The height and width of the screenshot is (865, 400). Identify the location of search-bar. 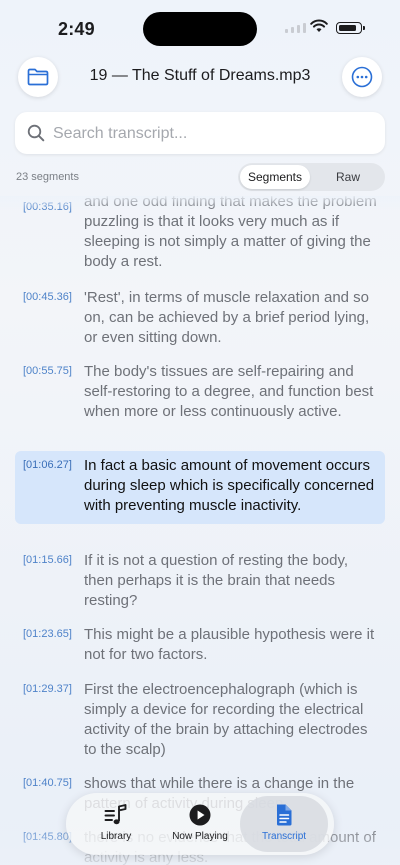
(200, 134).